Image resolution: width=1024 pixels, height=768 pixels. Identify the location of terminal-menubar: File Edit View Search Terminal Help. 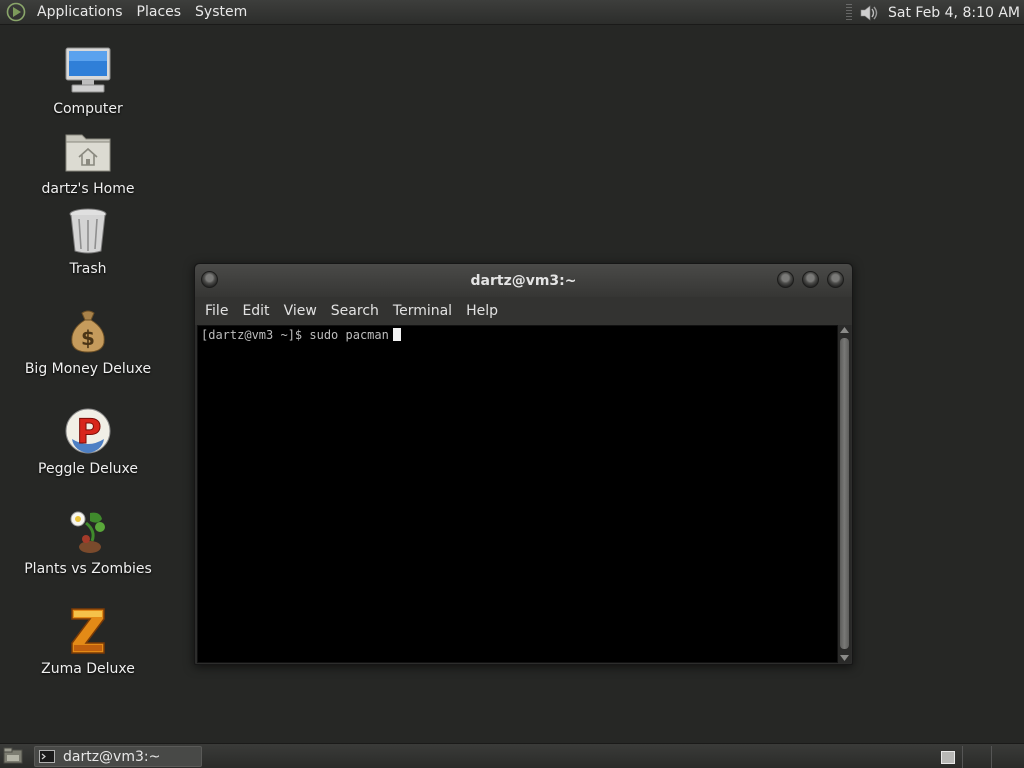
(523, 311).